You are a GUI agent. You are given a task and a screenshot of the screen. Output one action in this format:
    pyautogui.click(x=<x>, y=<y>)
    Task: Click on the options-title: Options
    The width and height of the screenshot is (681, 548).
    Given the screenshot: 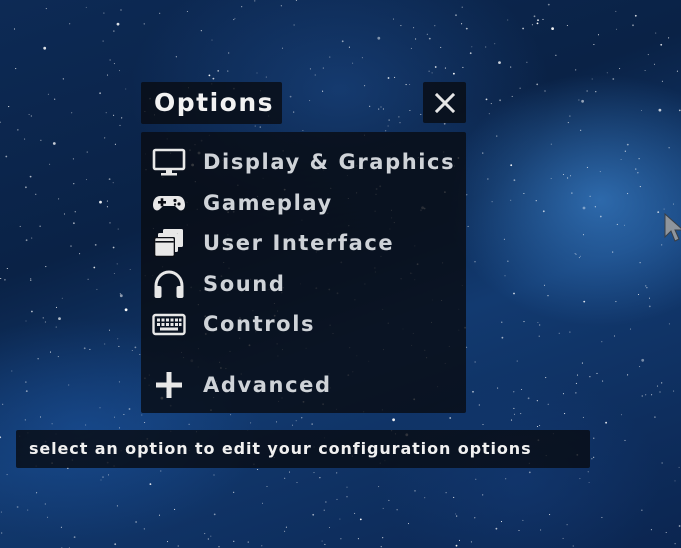 What is the action you would take?
    pyautogui.click(x=211, y=103)
    